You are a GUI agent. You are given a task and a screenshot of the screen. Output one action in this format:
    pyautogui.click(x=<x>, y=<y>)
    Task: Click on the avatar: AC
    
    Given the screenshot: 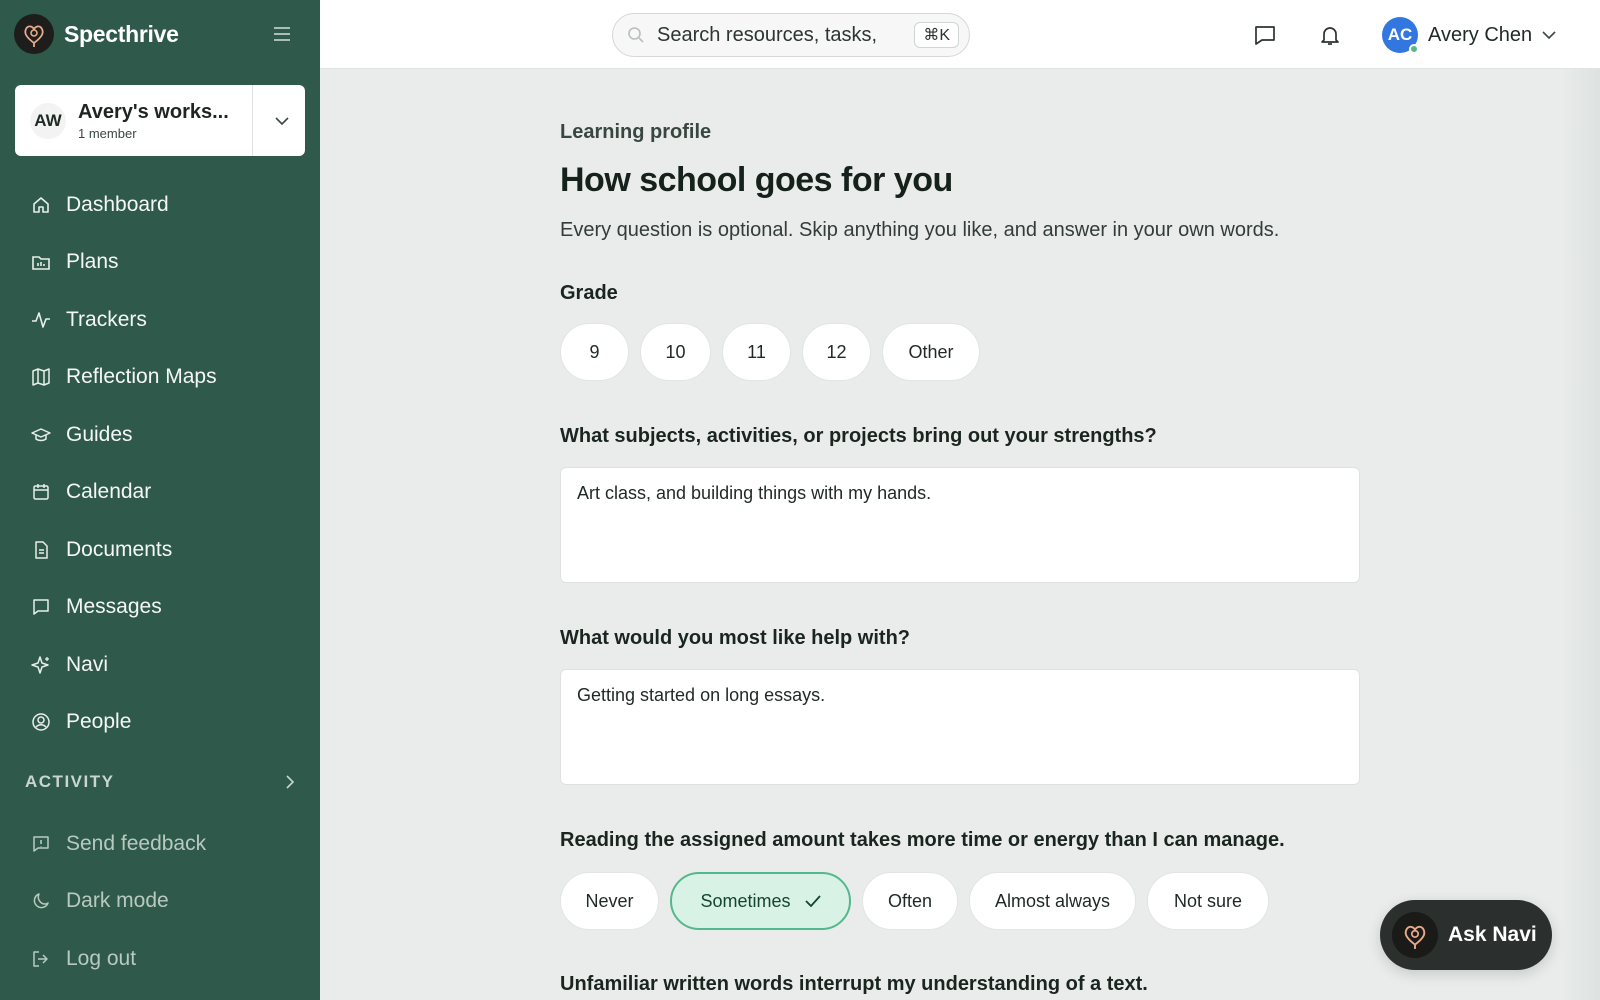 What is the action you would take?
    pyautogui.click(x=1400, y=35)
    